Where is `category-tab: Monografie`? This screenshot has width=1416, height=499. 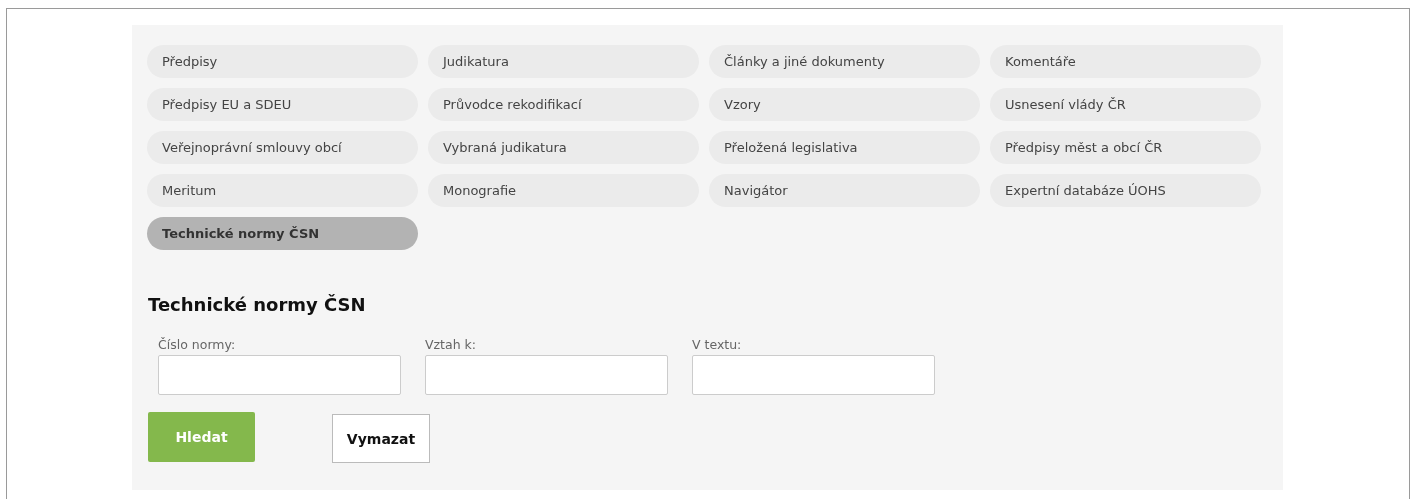 category-tab: Monografie is located at coordinates (563, 190).